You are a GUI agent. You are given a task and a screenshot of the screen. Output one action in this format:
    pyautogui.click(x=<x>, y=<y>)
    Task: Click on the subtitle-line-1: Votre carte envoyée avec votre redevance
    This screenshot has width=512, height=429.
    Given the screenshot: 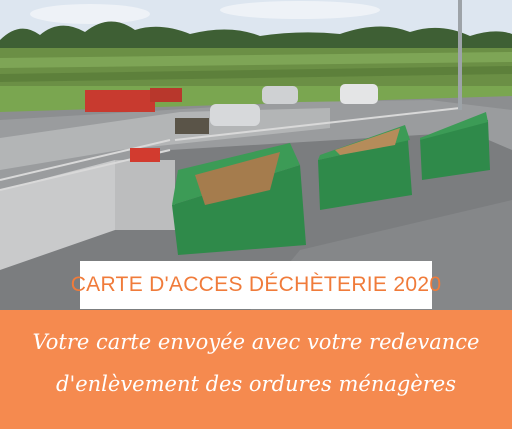 What is the action you would take?
    pyautogui.click(x=256, y=342)
    